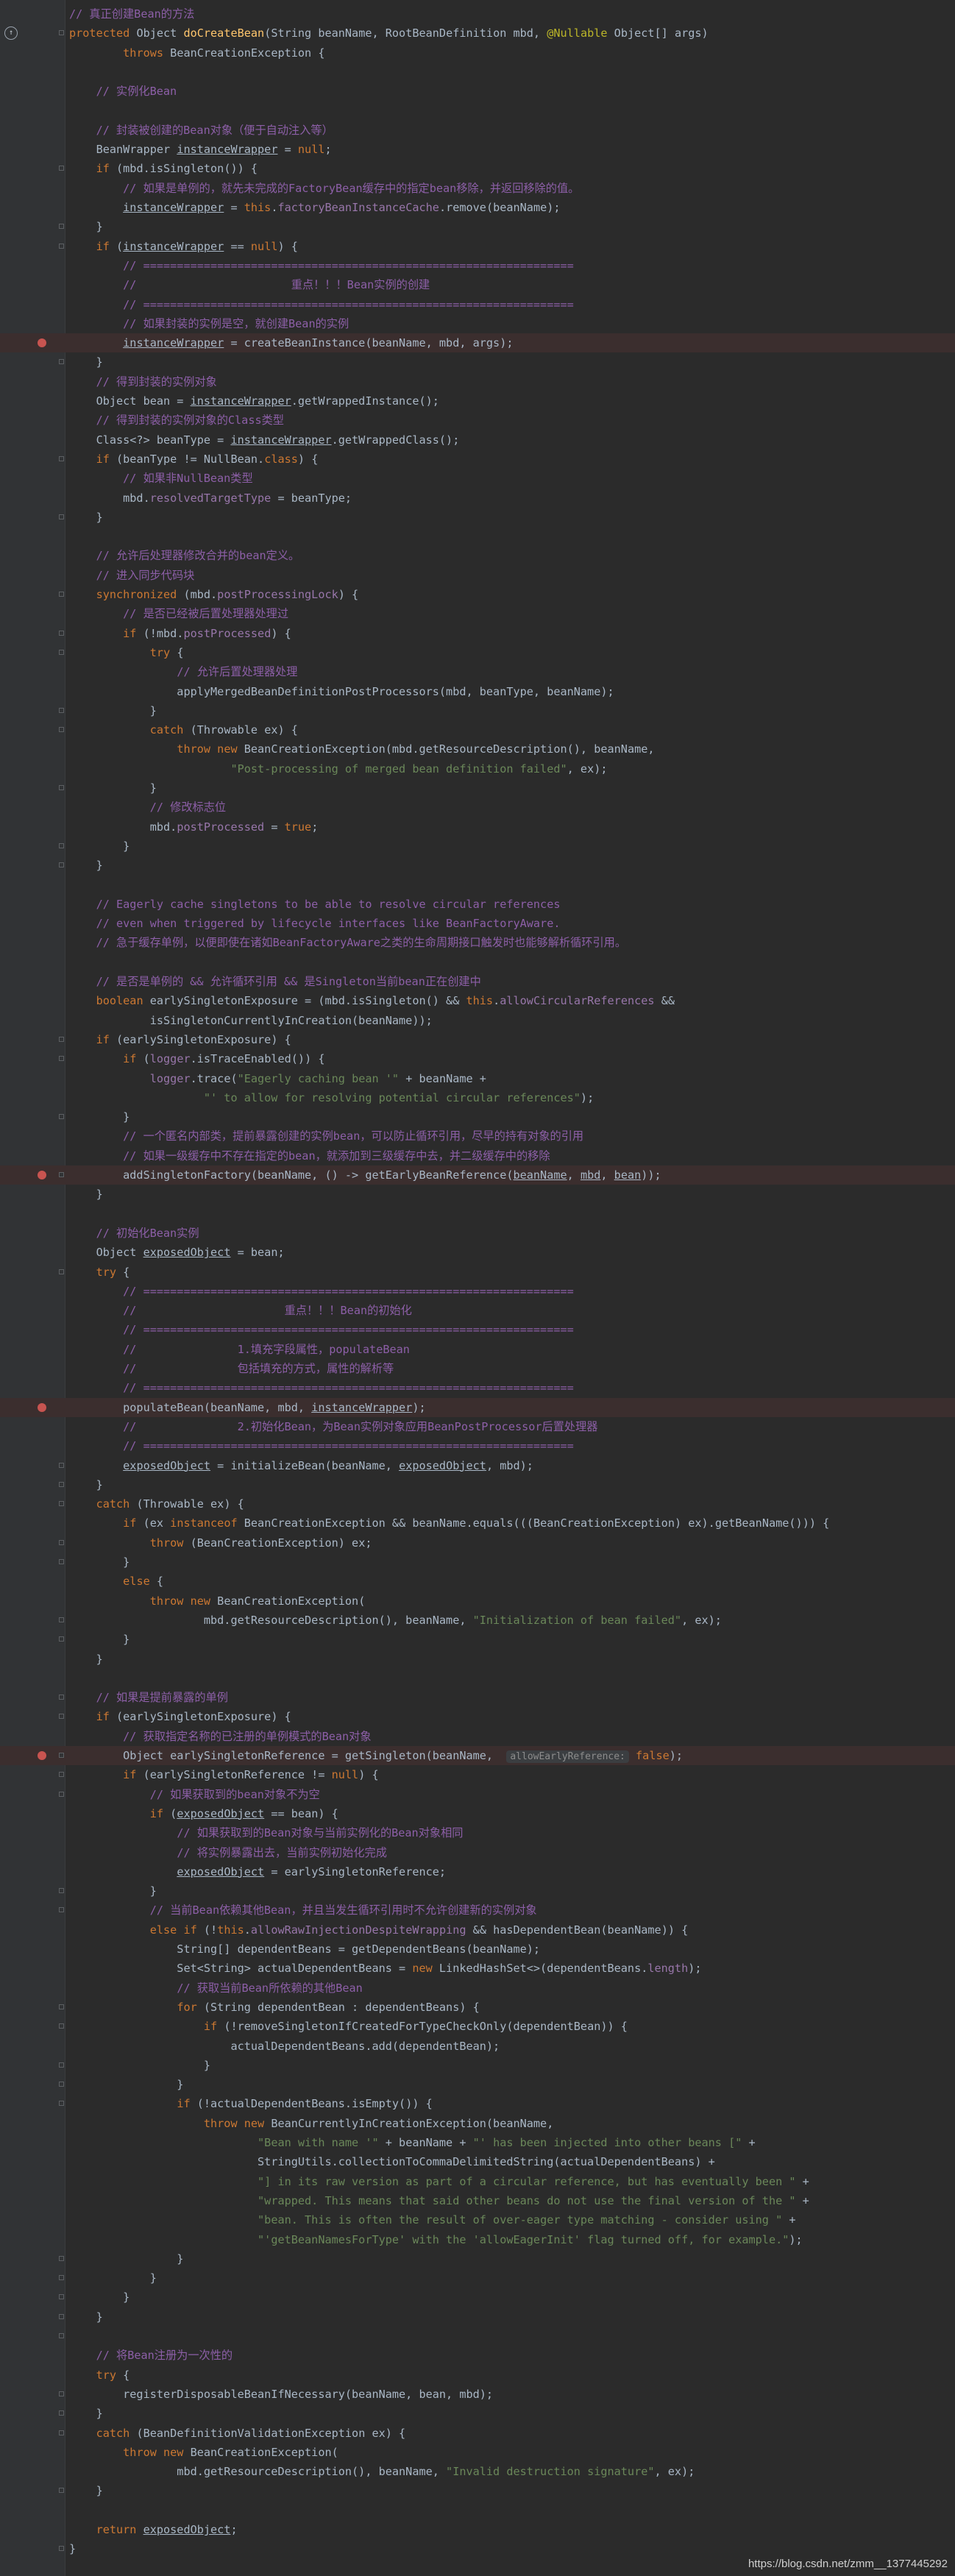 The width and height of the screenshot is (955, 2576). What do you see at coordinates (477, 149) in the screenshot?
I see `code-line: BeanWrapper instanceWrapper = null;` at bounding box center [477, 149].